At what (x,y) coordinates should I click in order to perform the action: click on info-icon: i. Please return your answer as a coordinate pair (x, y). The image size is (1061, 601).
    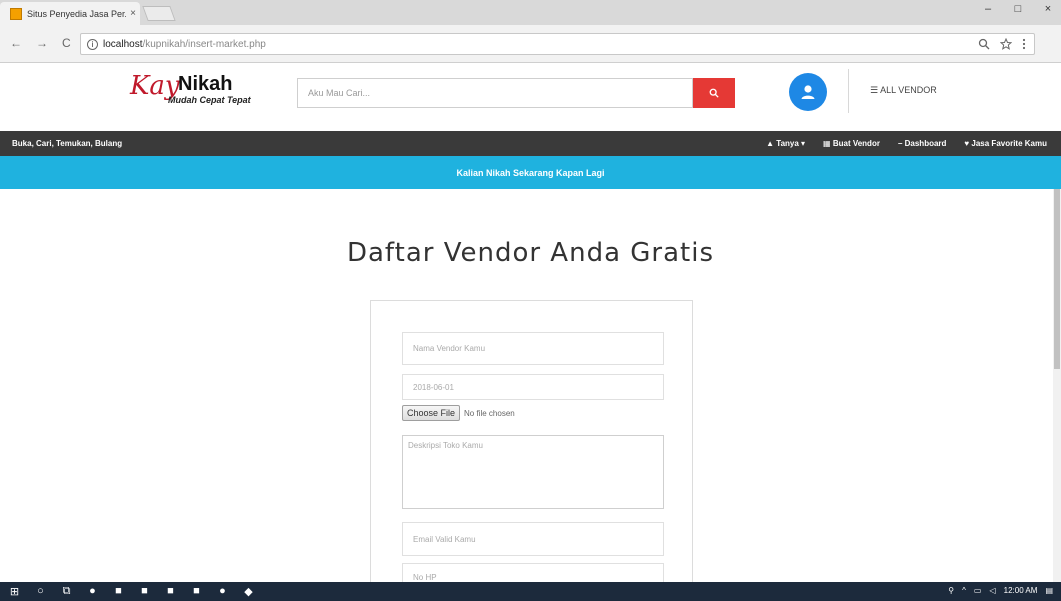
    Looking at the image, I should click on (92, 44).